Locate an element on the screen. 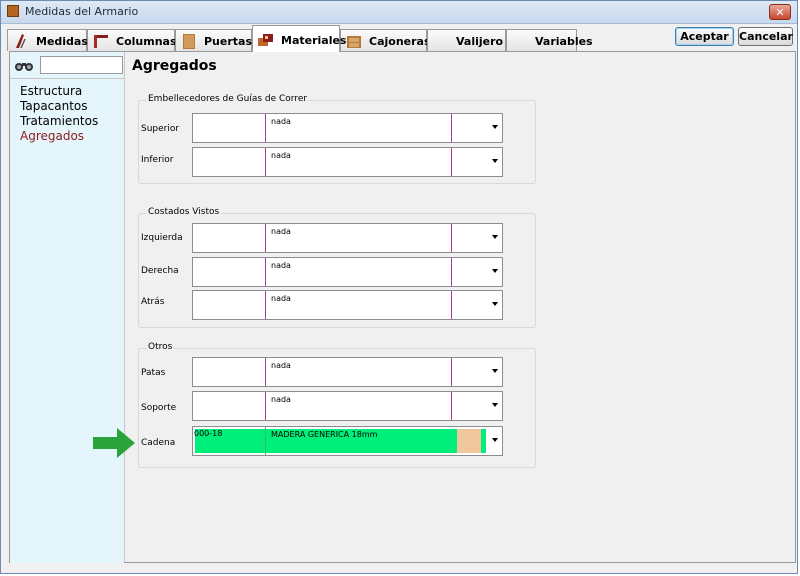 The image size is (800, 576). tab-label: Valijero is located at coordinates (480, 41).